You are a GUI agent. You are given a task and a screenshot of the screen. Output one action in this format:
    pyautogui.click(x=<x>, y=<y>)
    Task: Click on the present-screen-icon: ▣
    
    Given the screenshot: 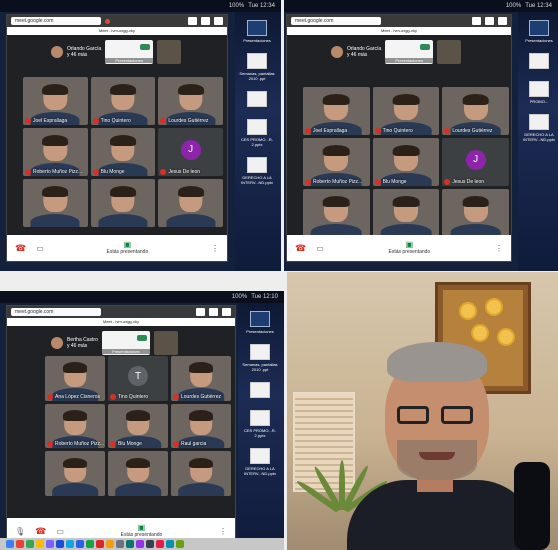 What is the action you would take?
    pyautogui.click(x=409, y=244)
    